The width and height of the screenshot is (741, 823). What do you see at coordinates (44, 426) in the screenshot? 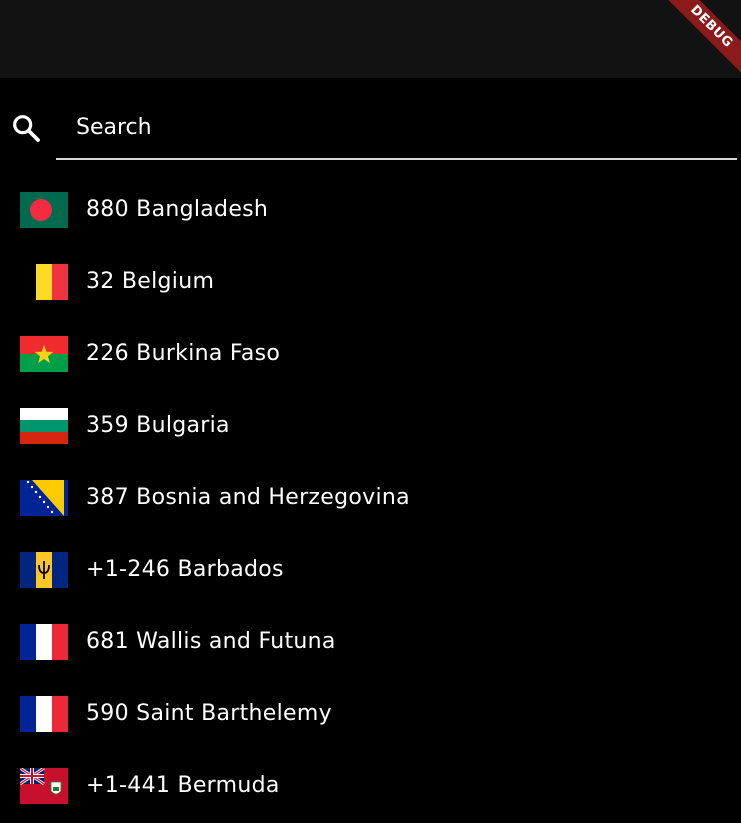
I see `bulgaria-flag-icon` at bounding box center [44, 426].